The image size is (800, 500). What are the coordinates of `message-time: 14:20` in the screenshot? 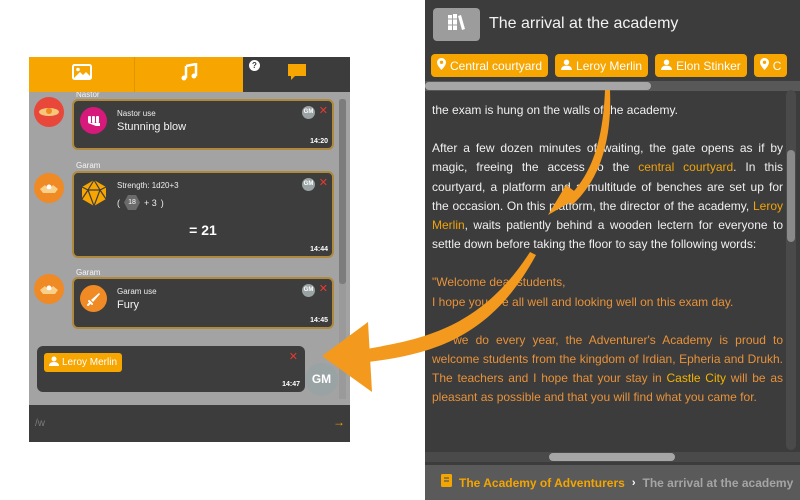 It's located at (319, 141).